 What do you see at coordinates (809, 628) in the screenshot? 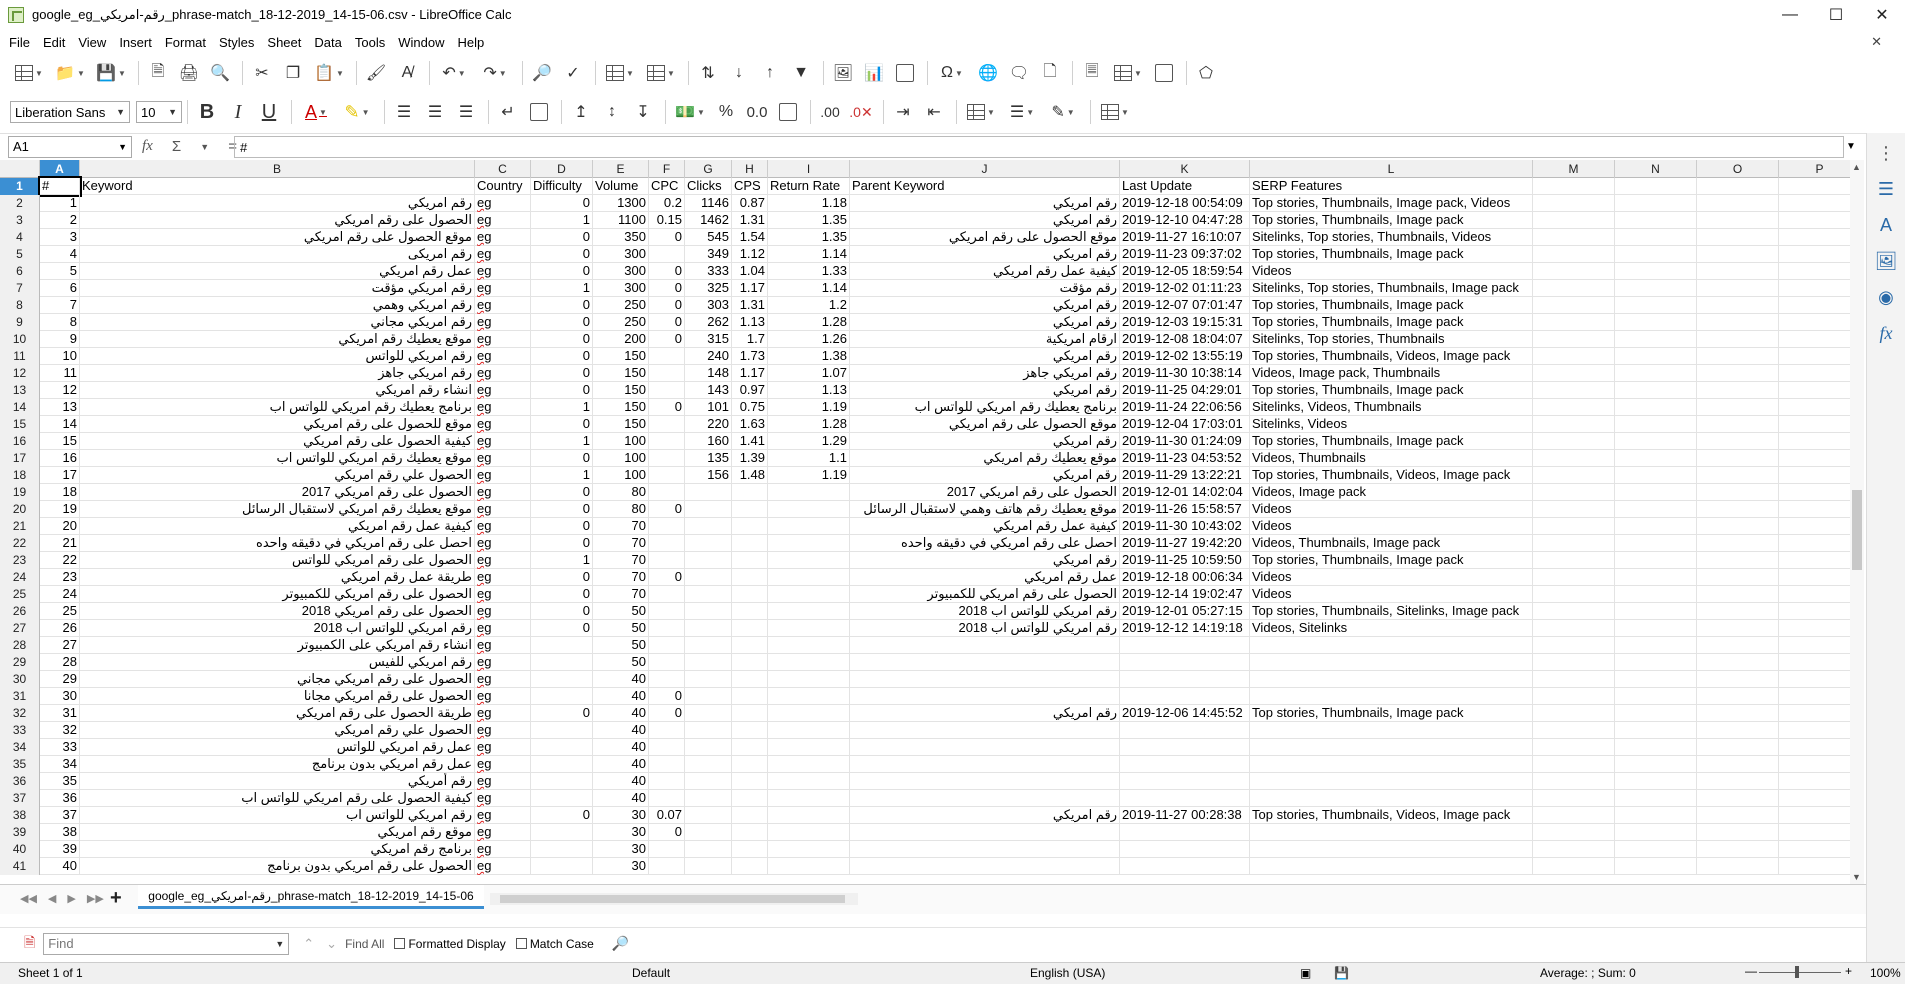
I see `cell-i27` at bounding box center [809, 628].